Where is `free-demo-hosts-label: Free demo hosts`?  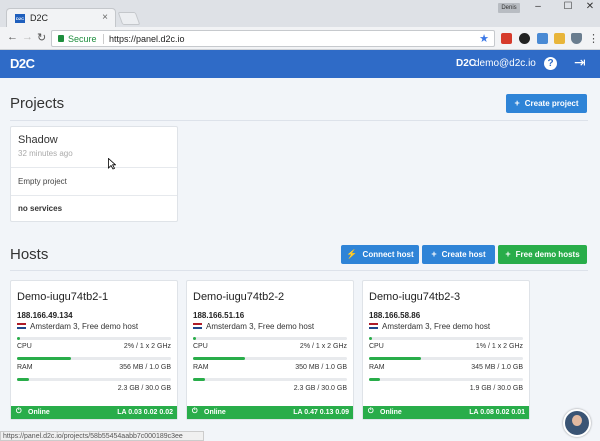
free-demo-hosts-label: Free demo hosts is located at coordinates (547, 254).